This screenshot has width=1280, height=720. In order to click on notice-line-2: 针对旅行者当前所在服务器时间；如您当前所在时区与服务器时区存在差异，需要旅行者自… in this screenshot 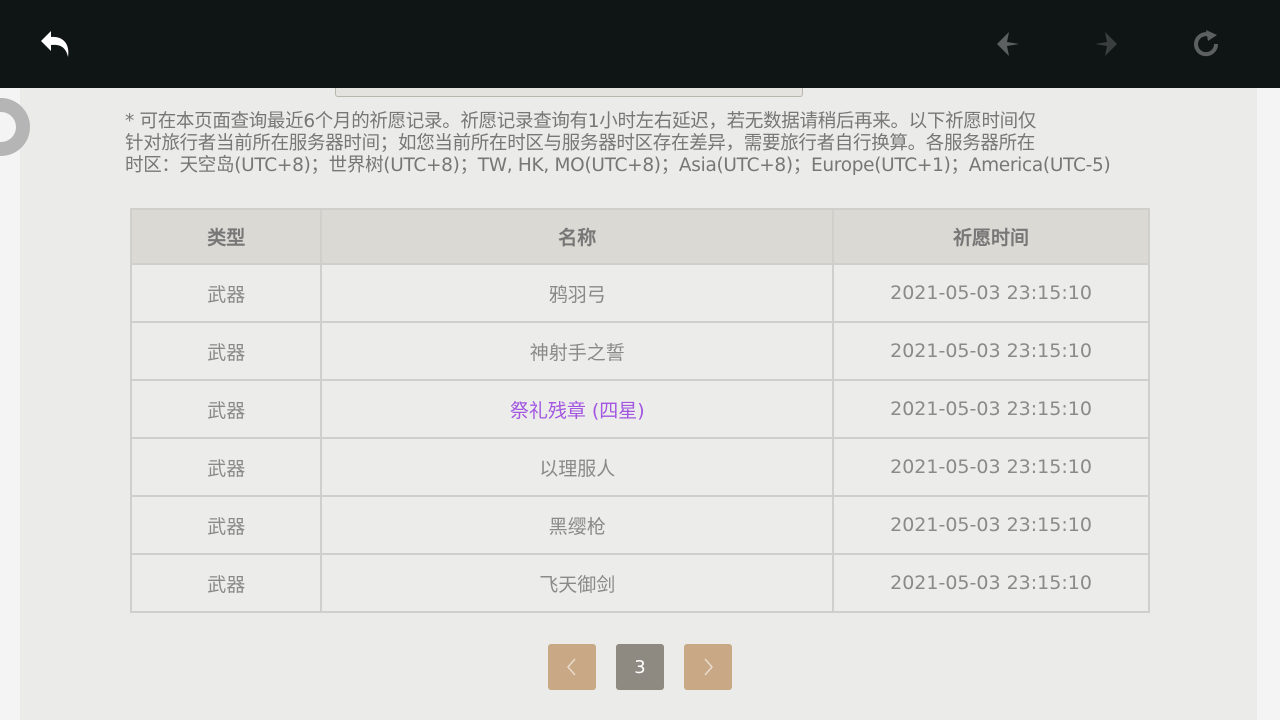, I will do `click(580, 143)`.